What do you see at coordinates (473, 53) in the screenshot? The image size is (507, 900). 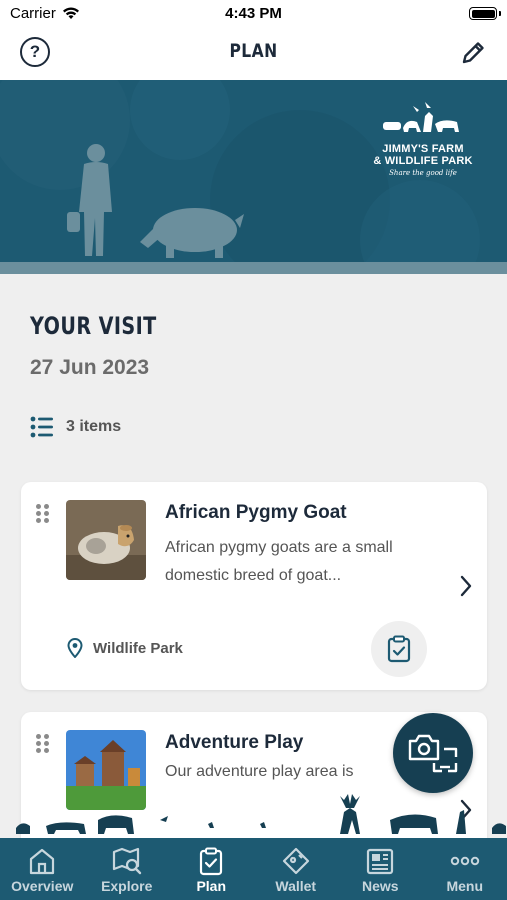 I see `pencil-icon` at bounding box center [473, 53].